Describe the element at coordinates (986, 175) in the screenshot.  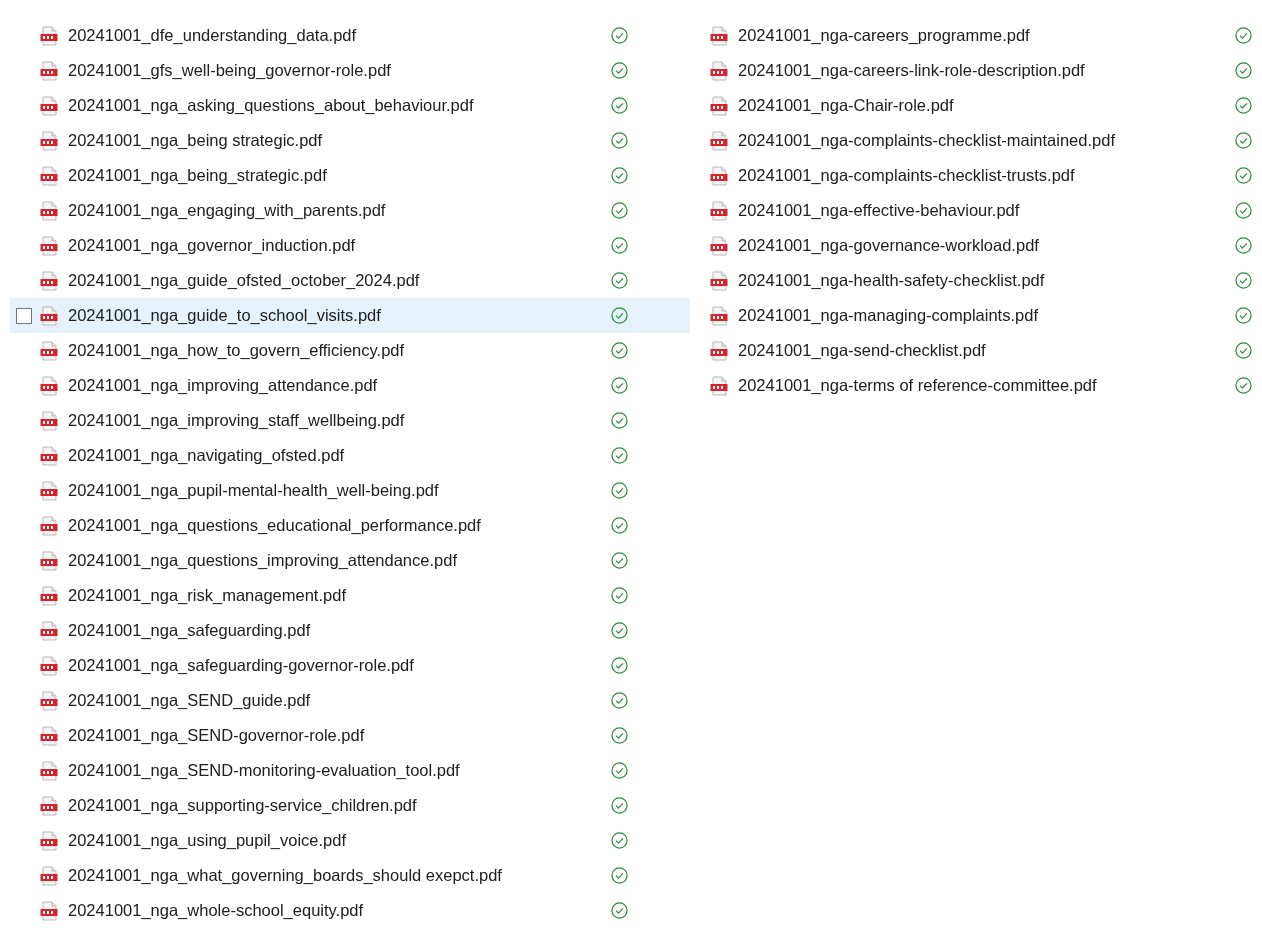
I see `file-name: 20241001_nga-complaints-checklist-trusts.pdf` at that location.